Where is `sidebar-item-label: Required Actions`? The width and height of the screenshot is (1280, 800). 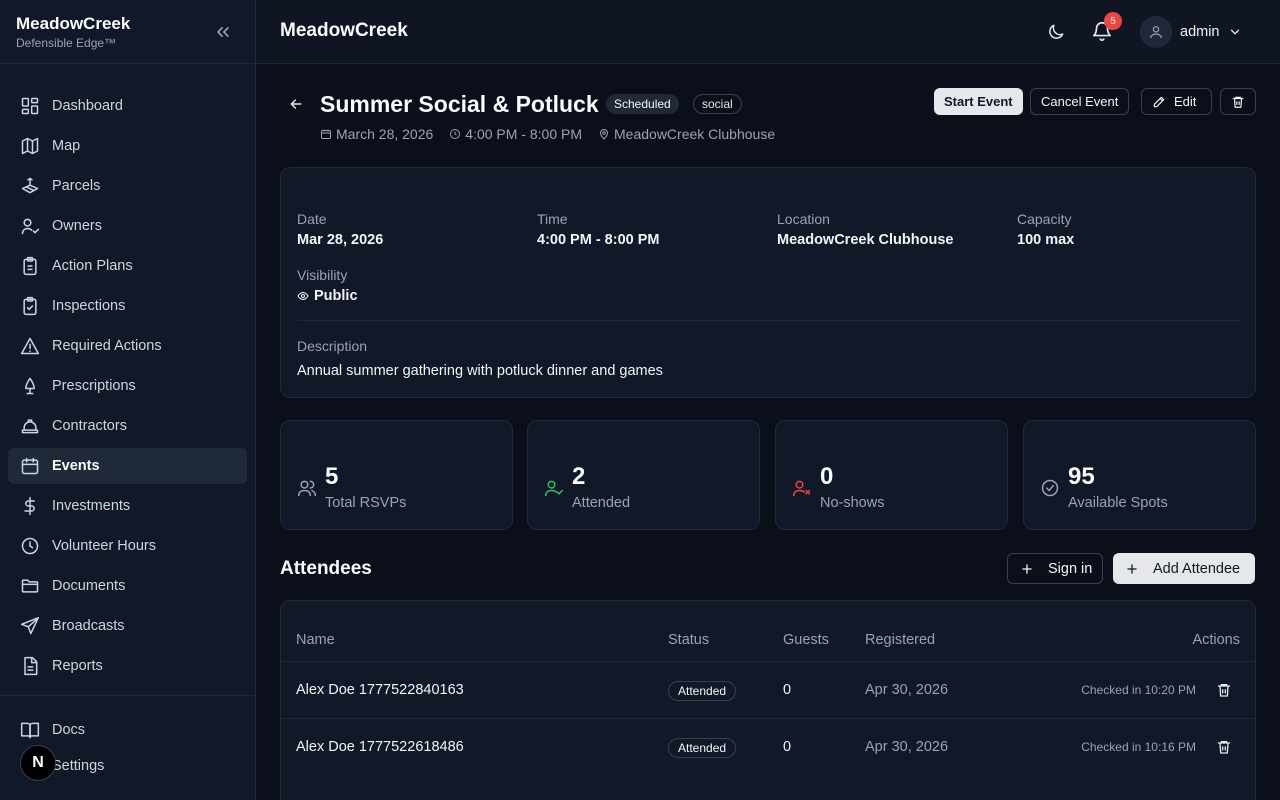 sidebar-item-label: Required Actions is located at coordinates (107, 346).